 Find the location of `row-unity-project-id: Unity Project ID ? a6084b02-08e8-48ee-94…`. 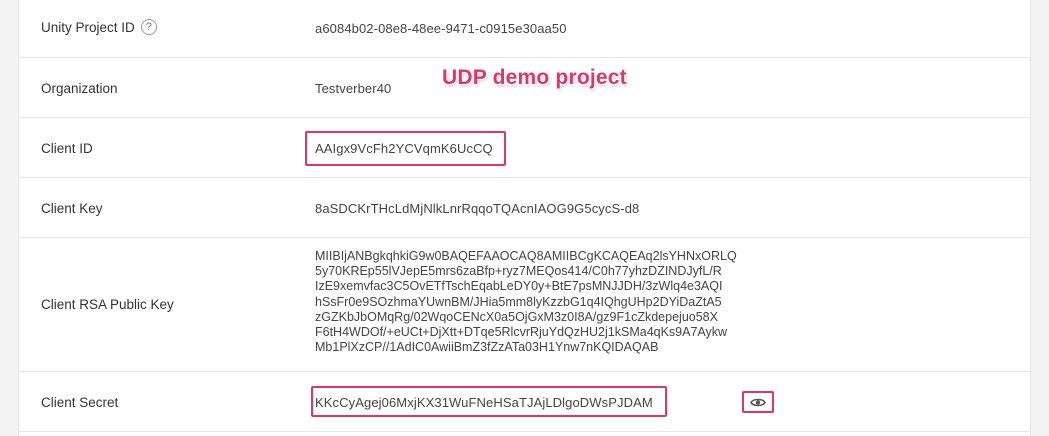

row-unity-project-id: Unity Project ID ? a6084b02-08e8-48ee-94… is located at coordinates (524, 29).